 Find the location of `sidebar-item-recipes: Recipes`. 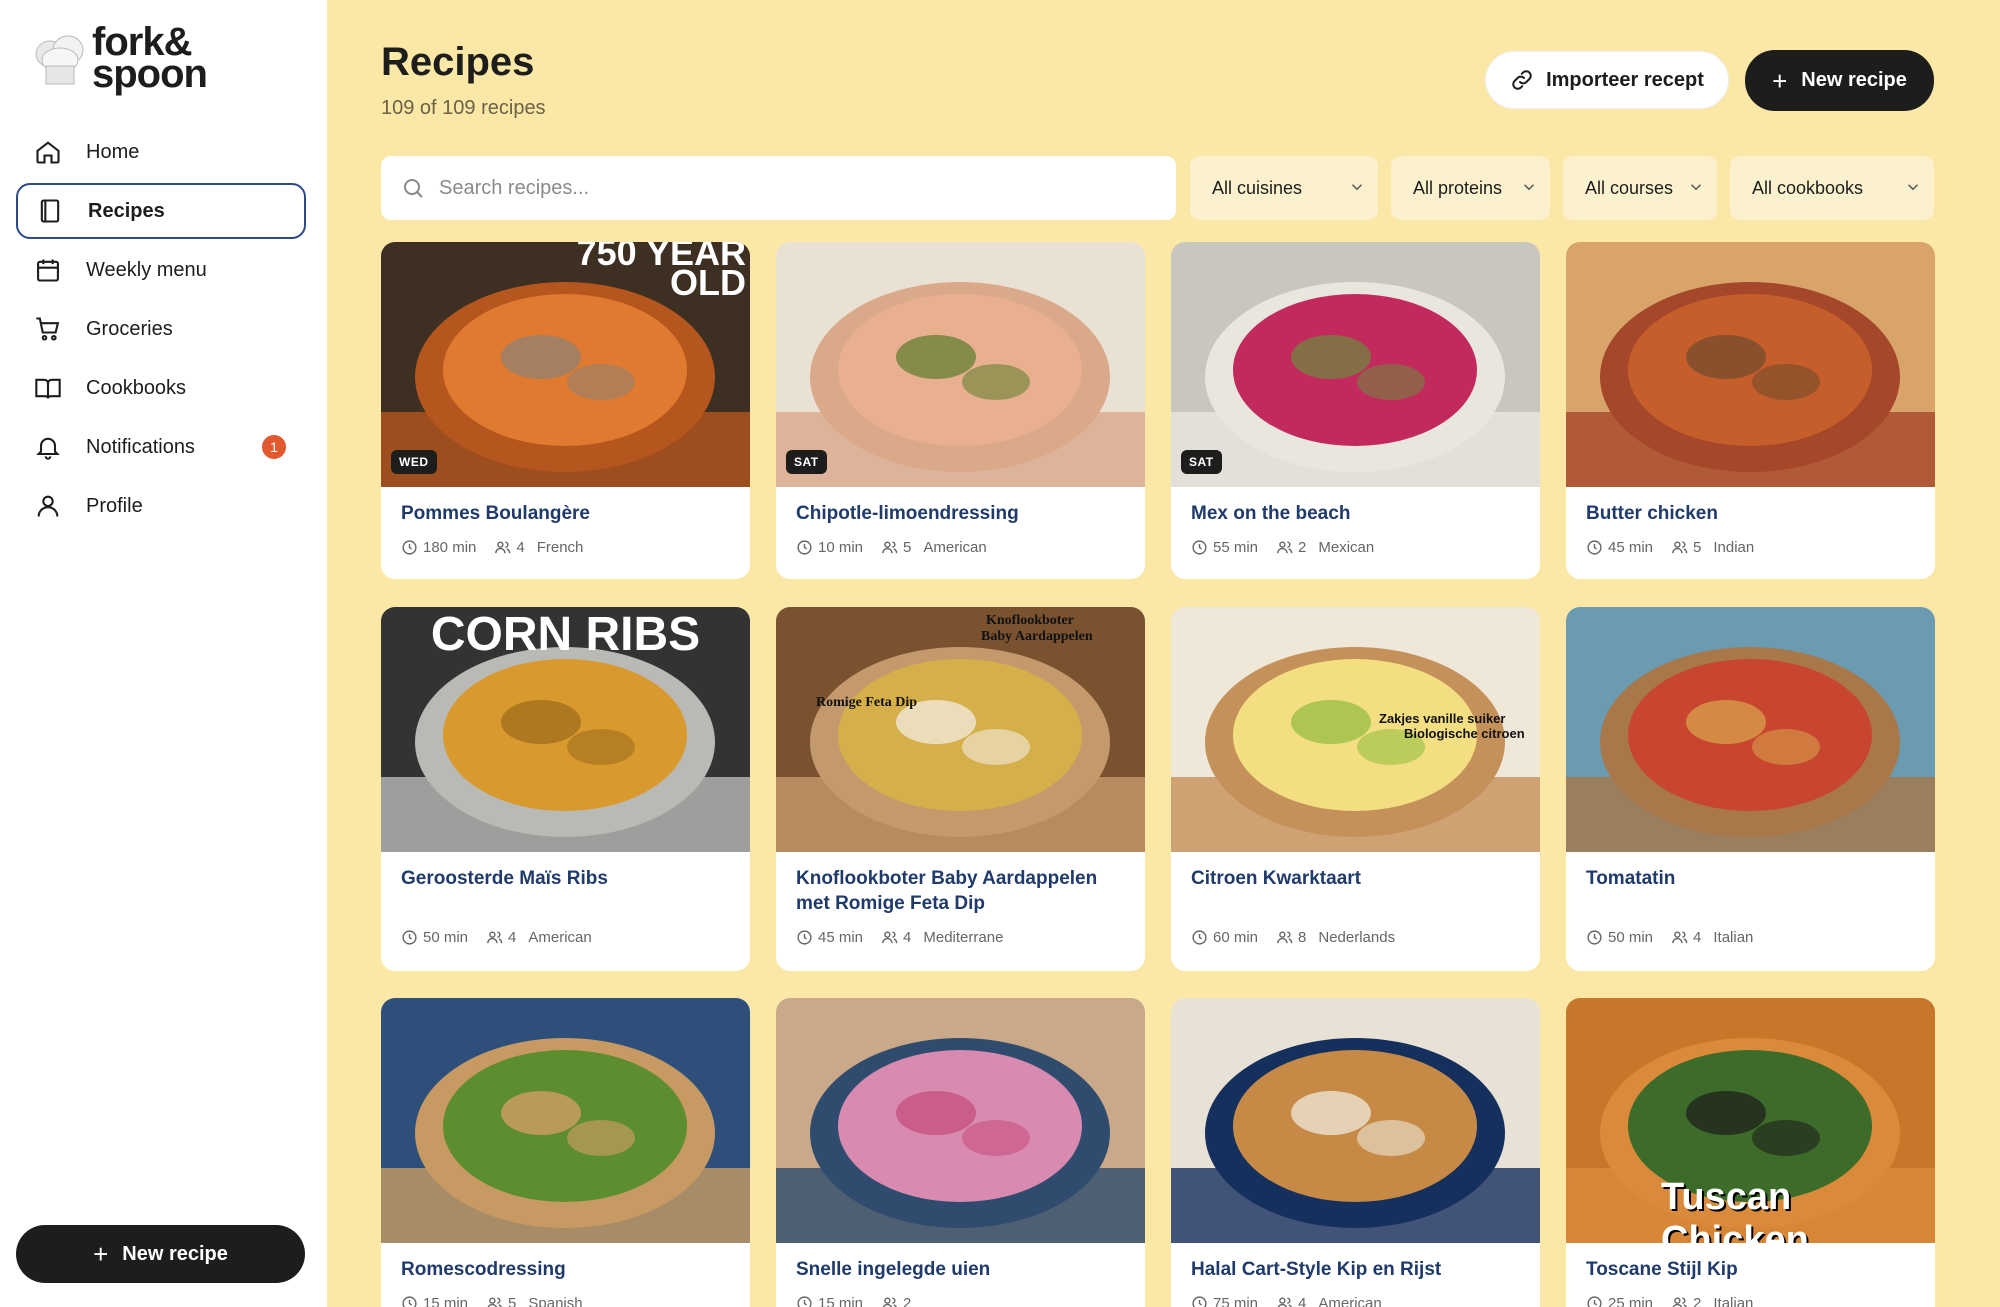

sidebar-item-recipes: Recipes is located at coordinates (161, 211).